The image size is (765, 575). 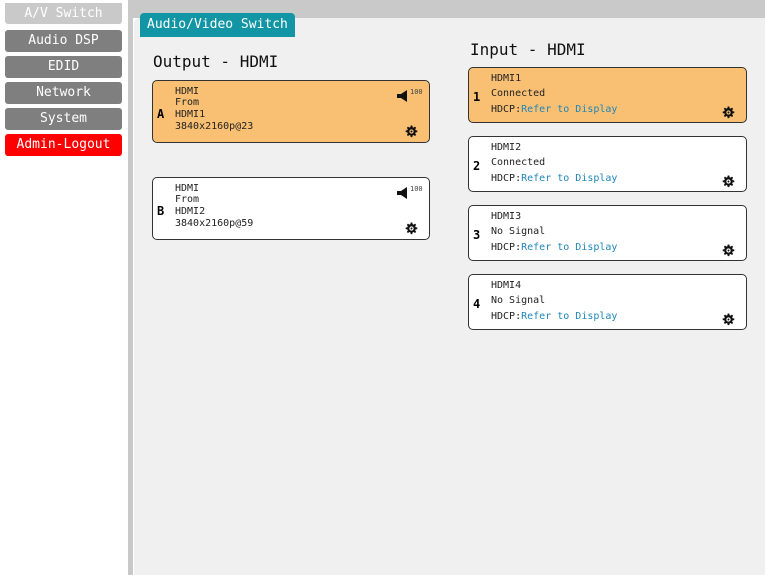 I want to click on sidebar-item-av-switch: A/V Switch, so click(x=63, y=13).